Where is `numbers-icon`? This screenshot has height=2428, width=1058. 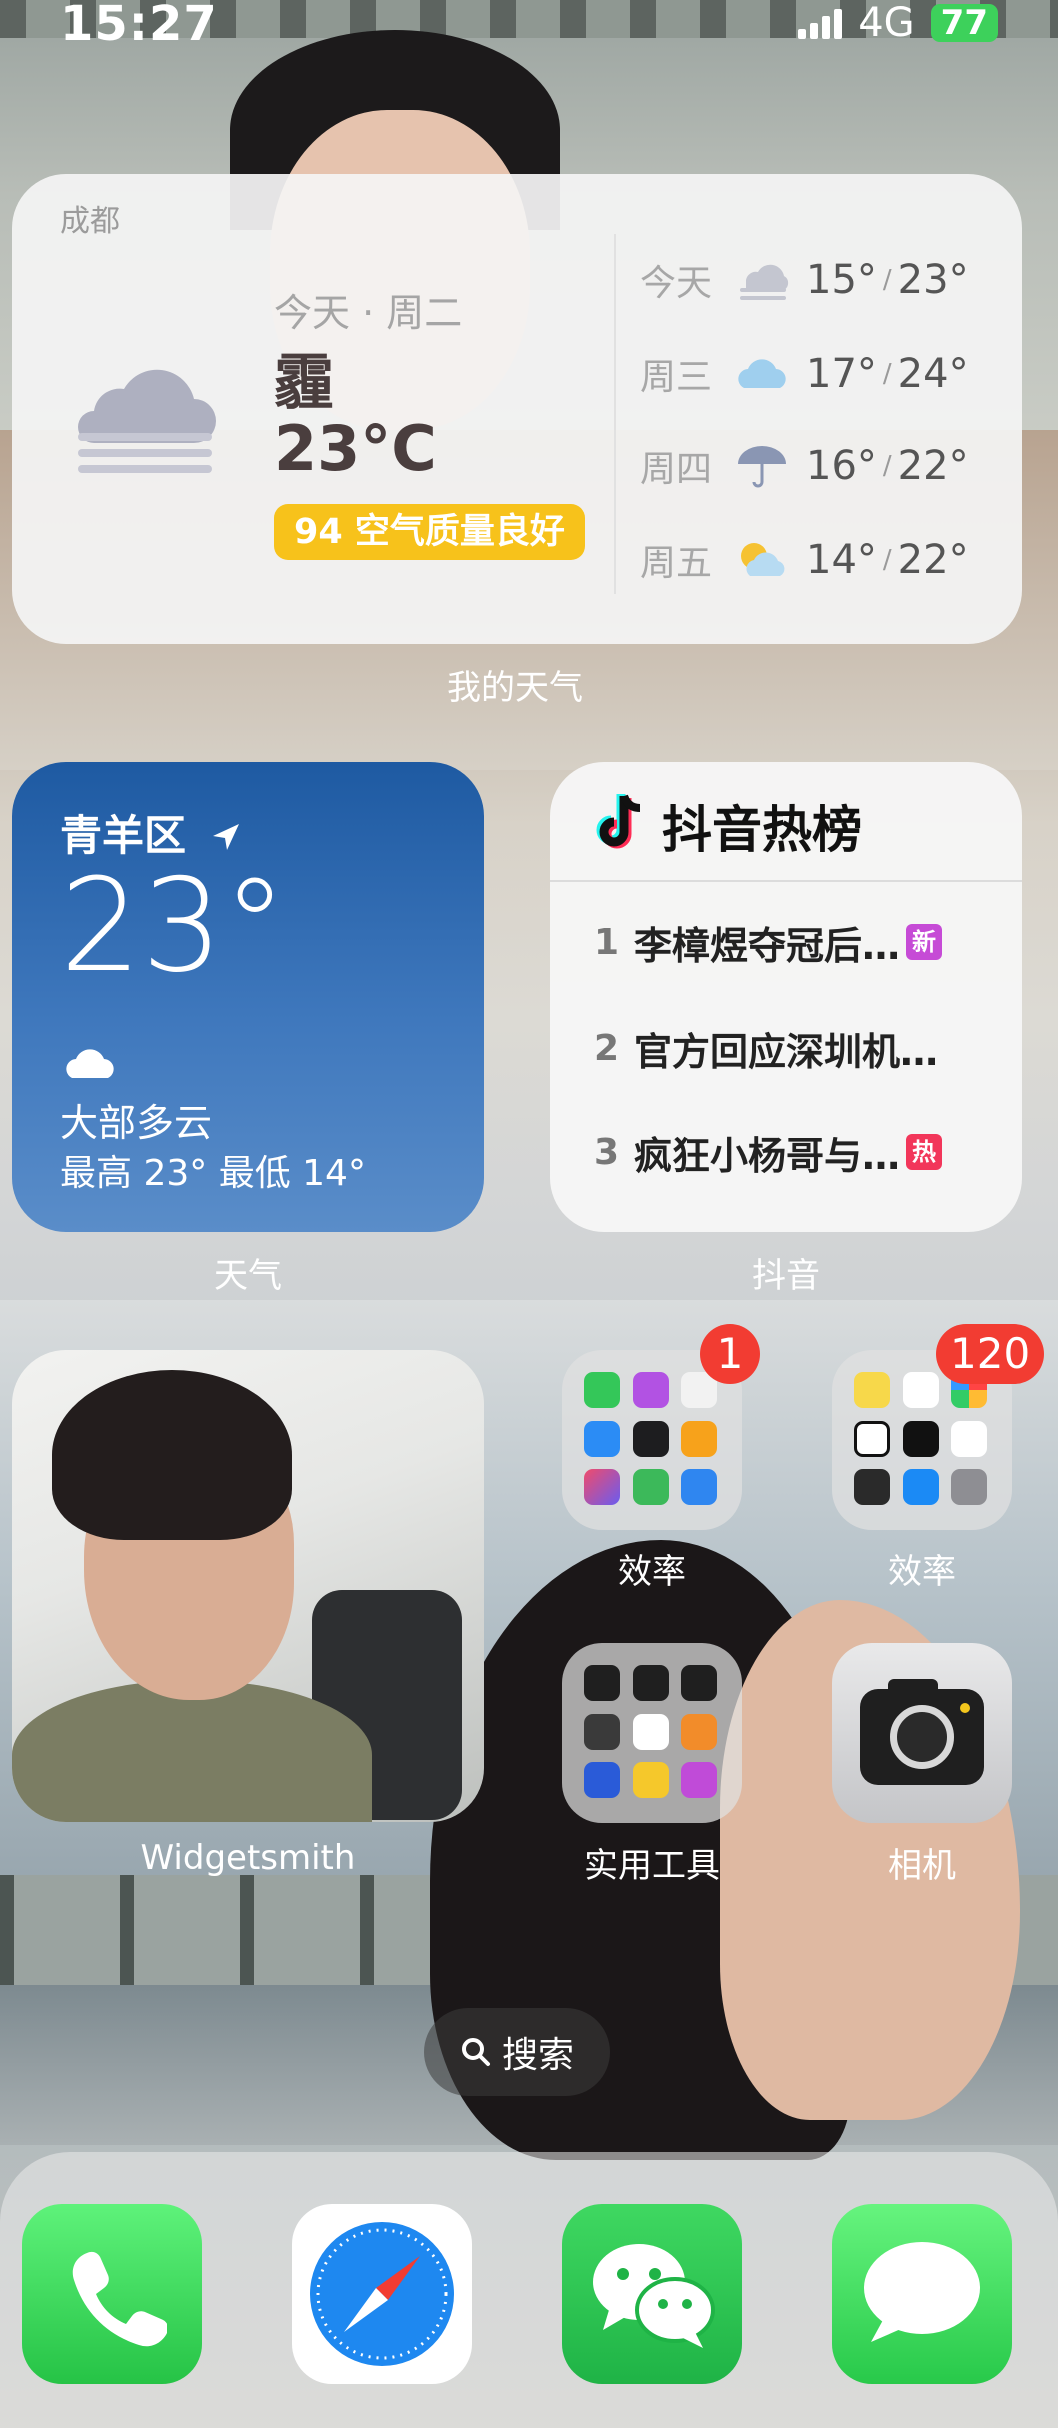 numbers-icon is located at coordinates (650, 1731).